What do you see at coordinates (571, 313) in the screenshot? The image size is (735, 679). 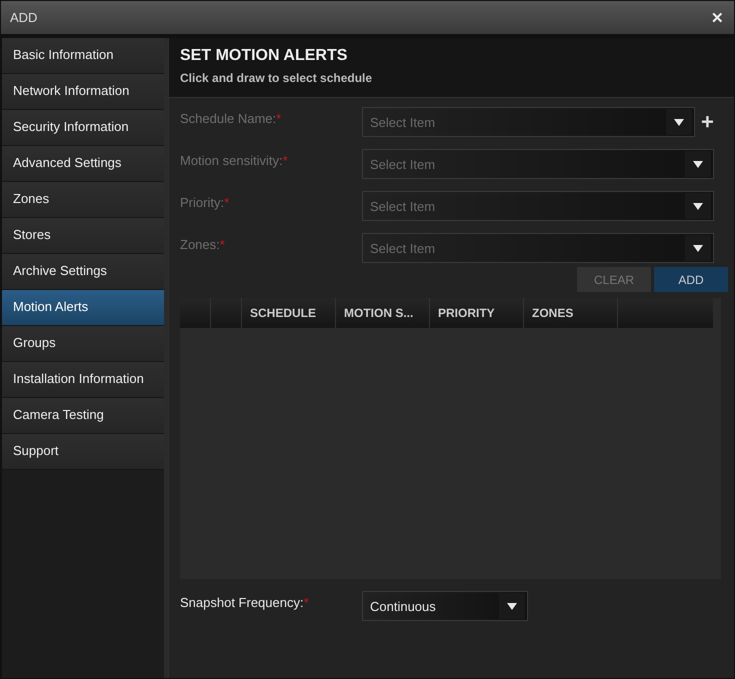 I see `column-header: ZONES` at bounding box center [571, 313].